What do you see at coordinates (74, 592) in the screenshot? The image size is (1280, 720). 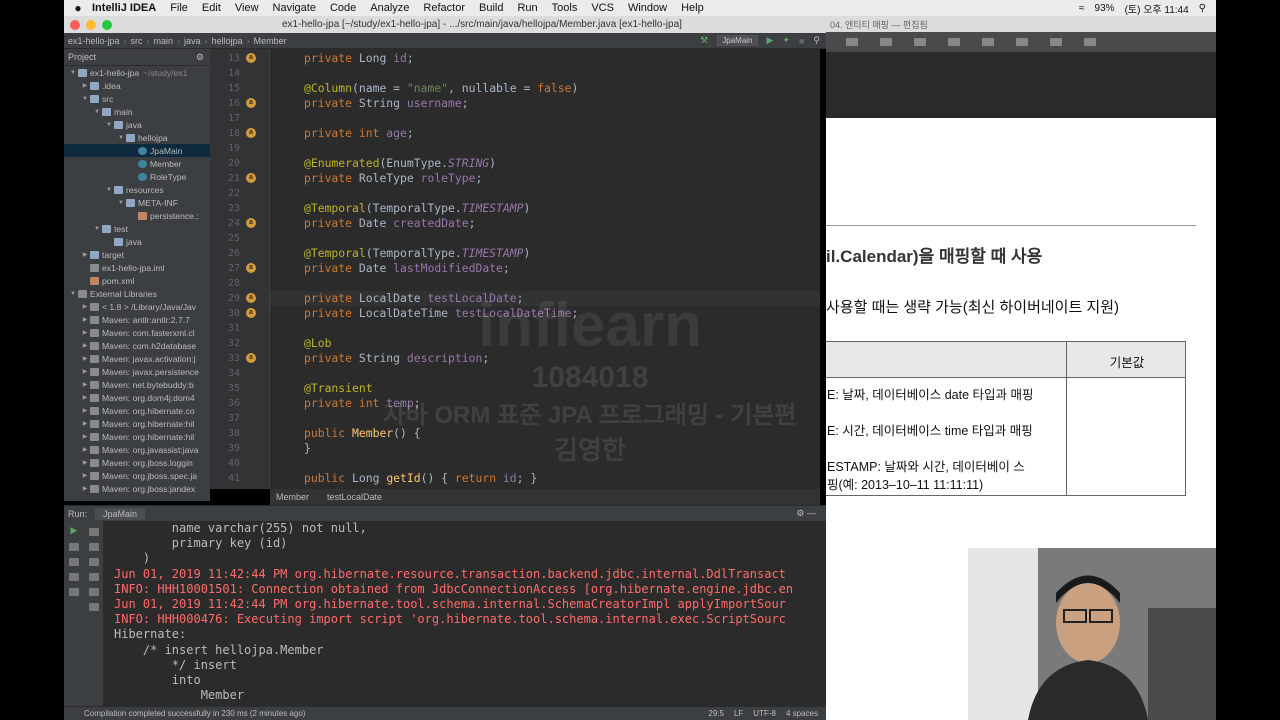 I see `pin-icon` at bounding box center [74, 592].